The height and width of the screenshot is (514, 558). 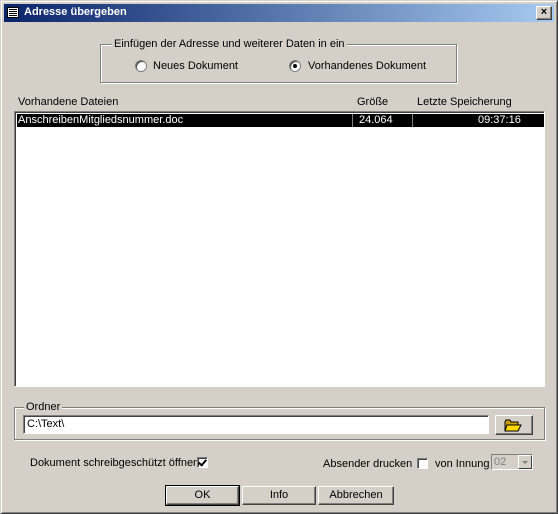 What do you see at coordinates (279, 13) in the screenshot?
I see `title-bar: Adresse übergeben ×` at bounding box center [279, 13].